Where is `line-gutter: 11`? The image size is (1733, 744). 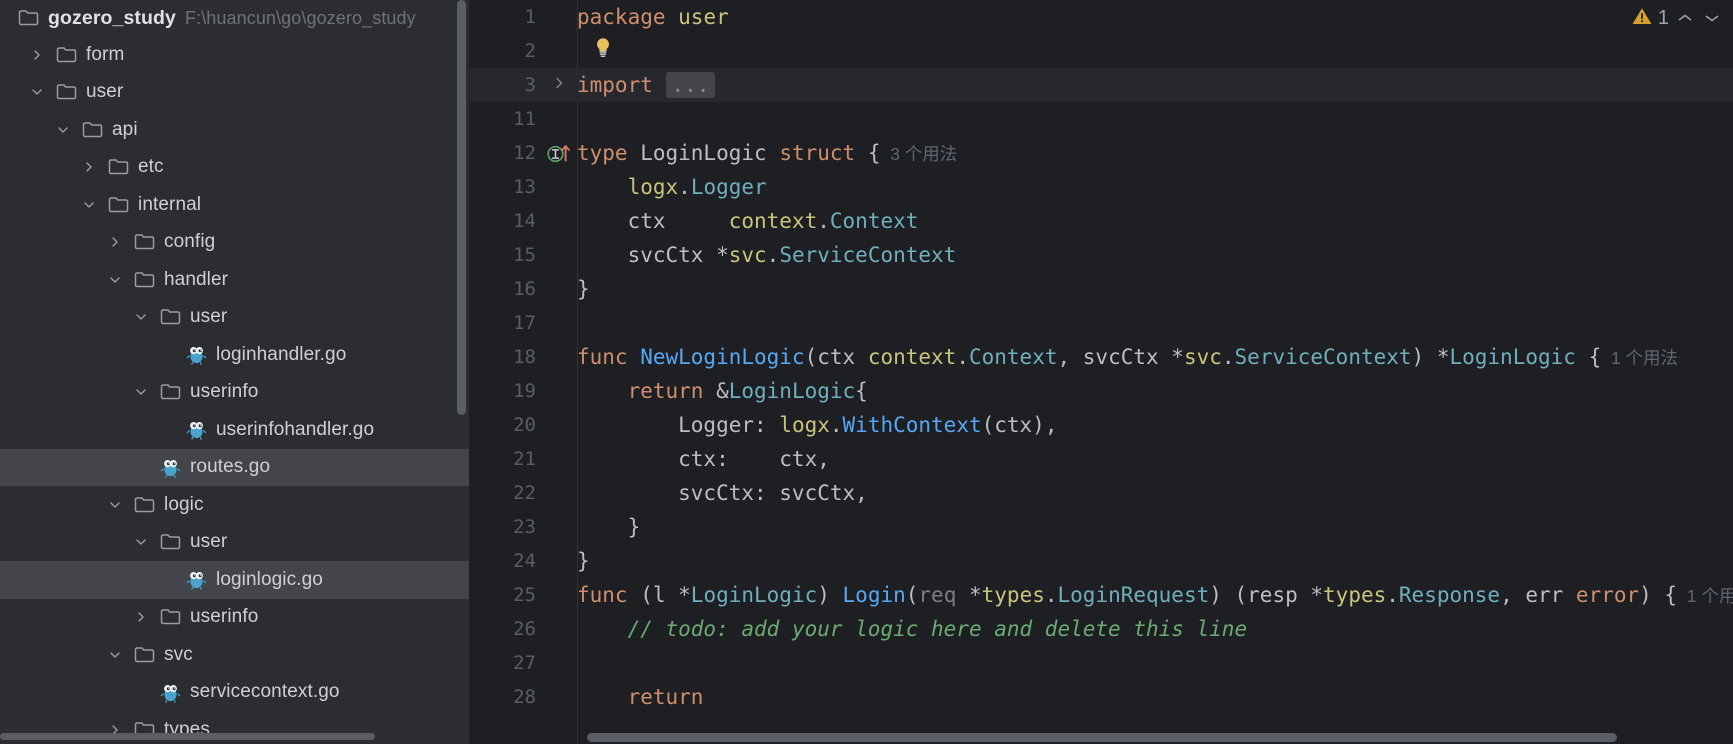 line-gutter: 11 is located at coordinates (523, 119).